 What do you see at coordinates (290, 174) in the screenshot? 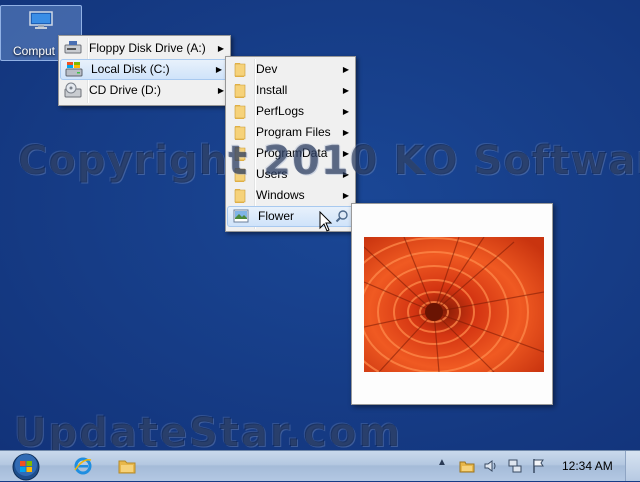
I see `menu-item-users: Users ▶` at bounding box center [290, 174].